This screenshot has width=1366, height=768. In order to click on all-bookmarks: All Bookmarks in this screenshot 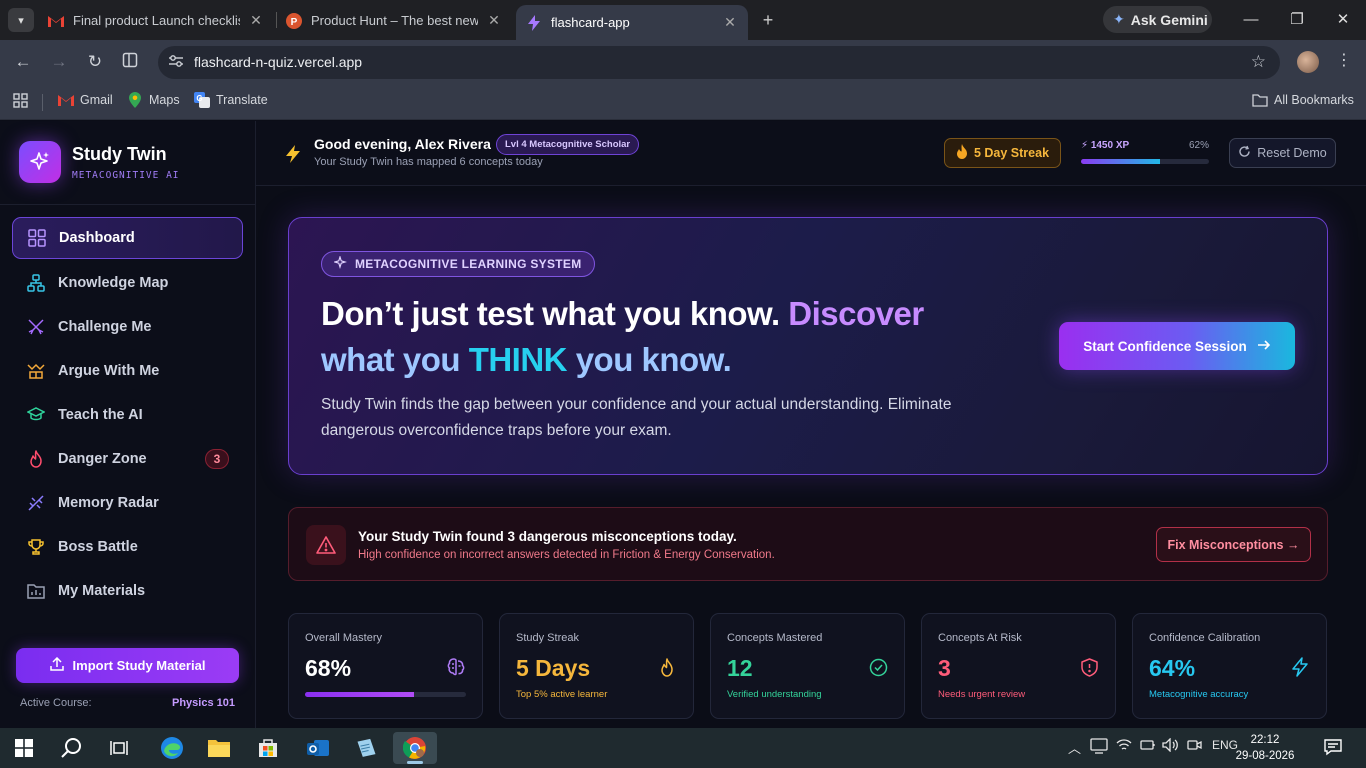, I will do `click(1303, 100)`.